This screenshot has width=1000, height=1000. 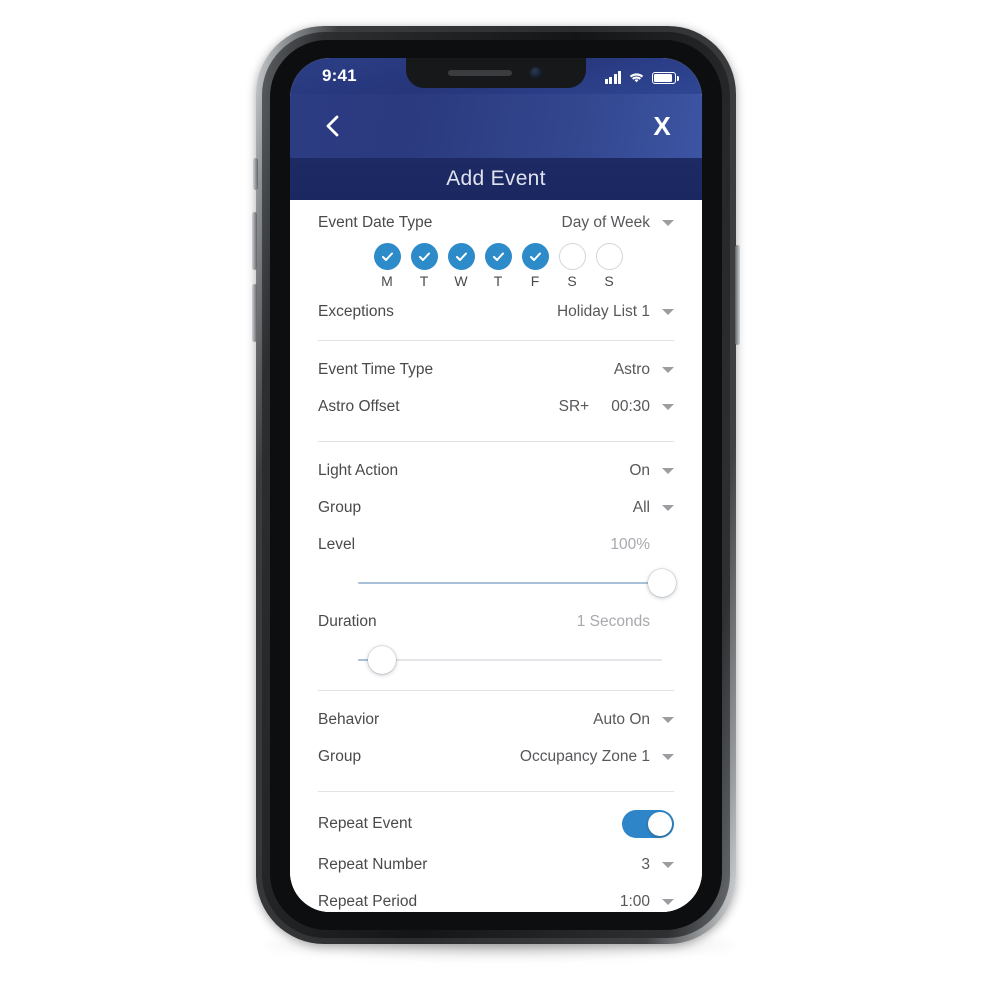 What do you see at coordinates (510, 583) in the screenshot?
I see `level-slider-fill` at bounding box center [510, 583].